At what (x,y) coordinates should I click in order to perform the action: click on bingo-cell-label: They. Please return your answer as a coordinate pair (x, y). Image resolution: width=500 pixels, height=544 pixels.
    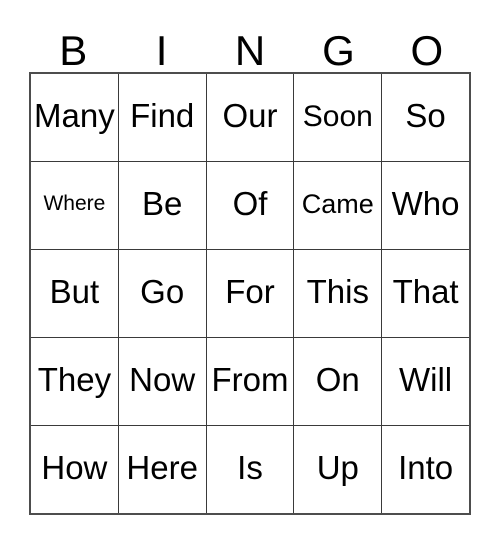
    Looking at the image, I should click on (74, 380).